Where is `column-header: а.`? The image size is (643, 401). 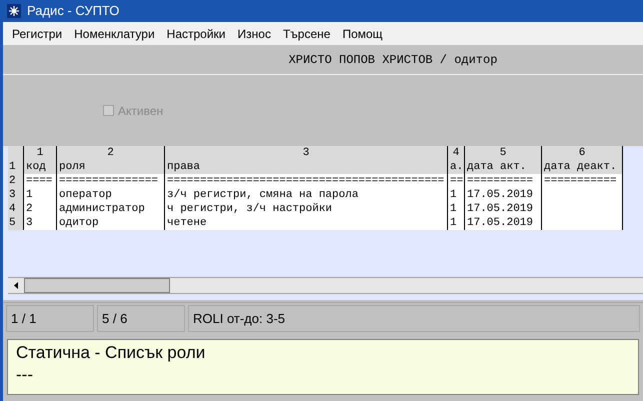
column-header: а. is located at coordinates (456, 167).